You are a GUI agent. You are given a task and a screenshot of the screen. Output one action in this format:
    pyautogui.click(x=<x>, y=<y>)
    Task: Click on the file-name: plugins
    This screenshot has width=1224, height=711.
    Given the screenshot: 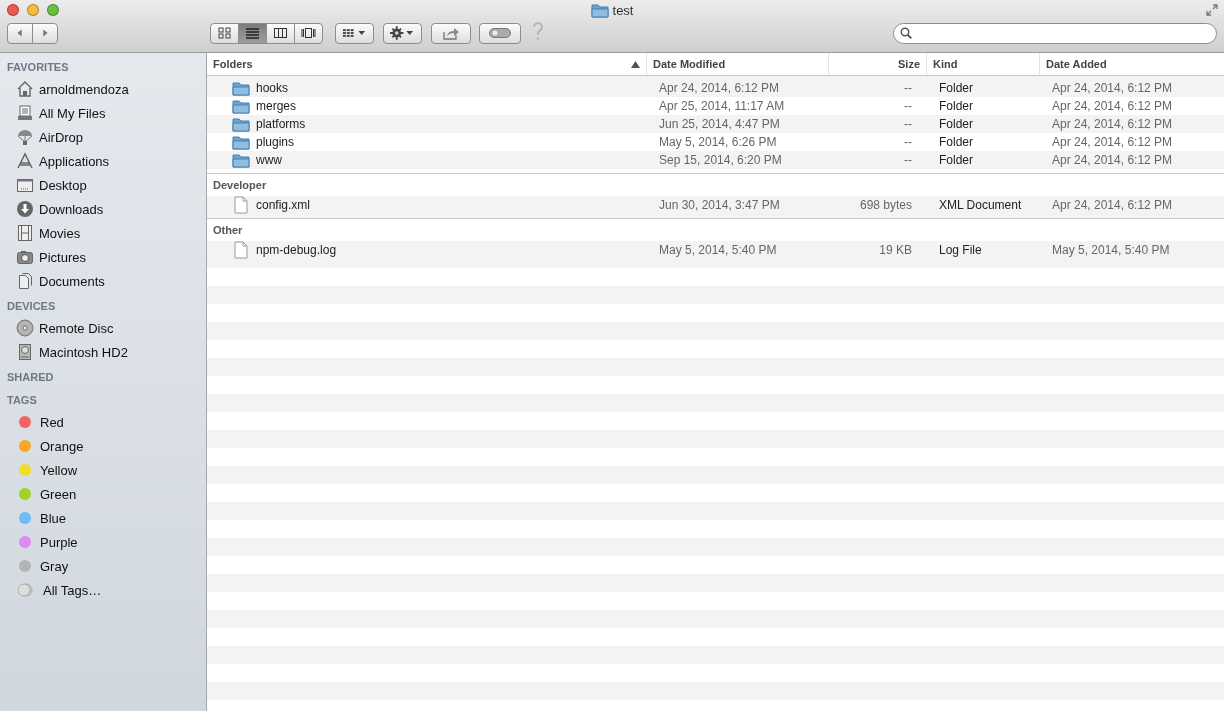 What is the action you would take?
    pyautogui.click(x=275, y=142)
    